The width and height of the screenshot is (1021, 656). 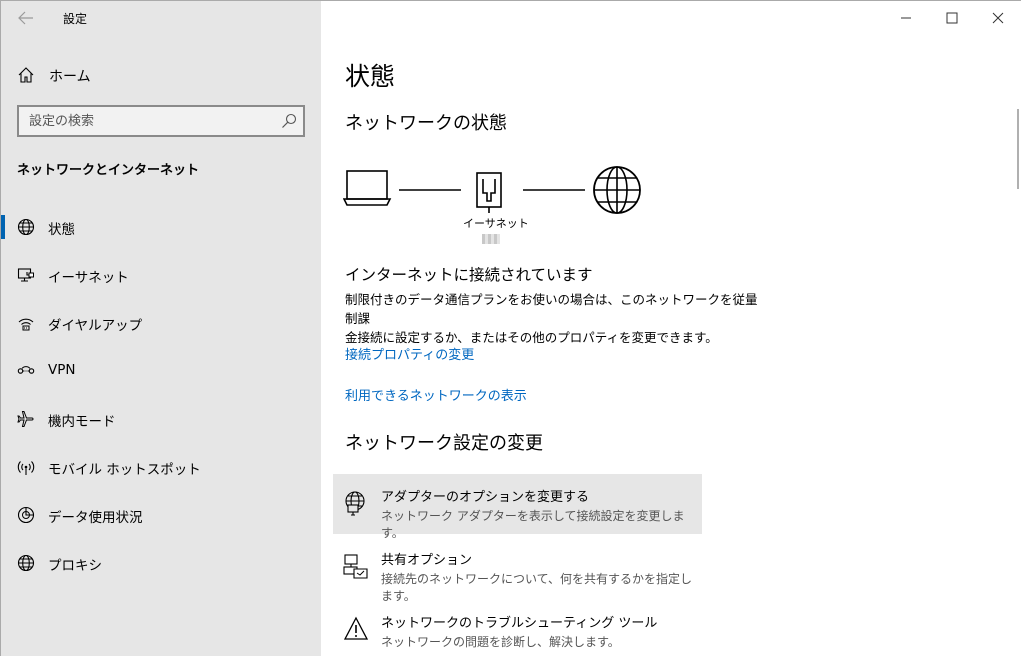 What do you see at coordinates (444, 443) in the screenshot?
I see `change-settings-title: ネットワーク設定の変更` at bounding box center [444, 443].